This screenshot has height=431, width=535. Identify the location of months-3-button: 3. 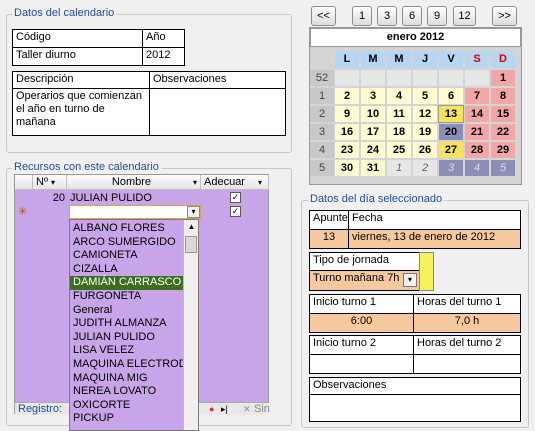
(387, 16).